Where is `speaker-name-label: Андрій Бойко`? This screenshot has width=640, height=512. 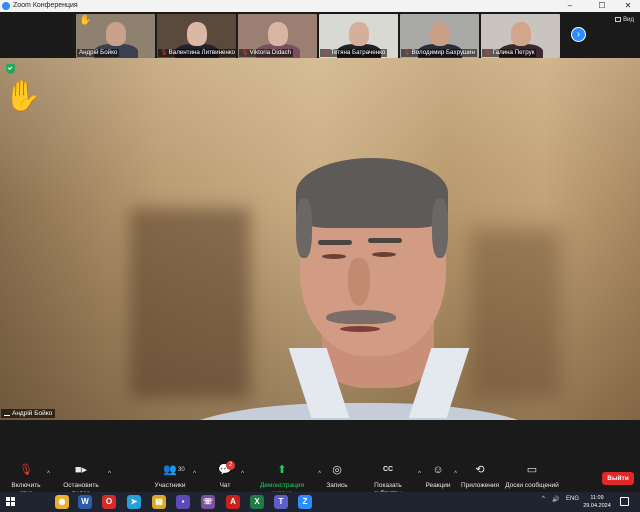 speaker-name-label: Андрій Бойко is located at coordinates (28, 413).